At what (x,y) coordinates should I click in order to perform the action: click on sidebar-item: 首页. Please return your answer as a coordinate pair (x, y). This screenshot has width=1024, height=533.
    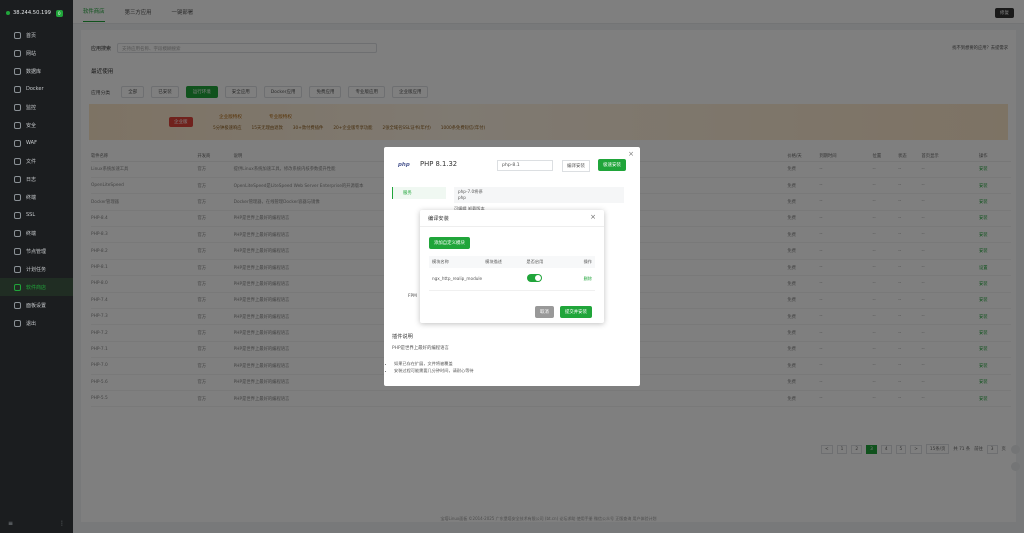
    Looking at the image, I should click on (36, 35).